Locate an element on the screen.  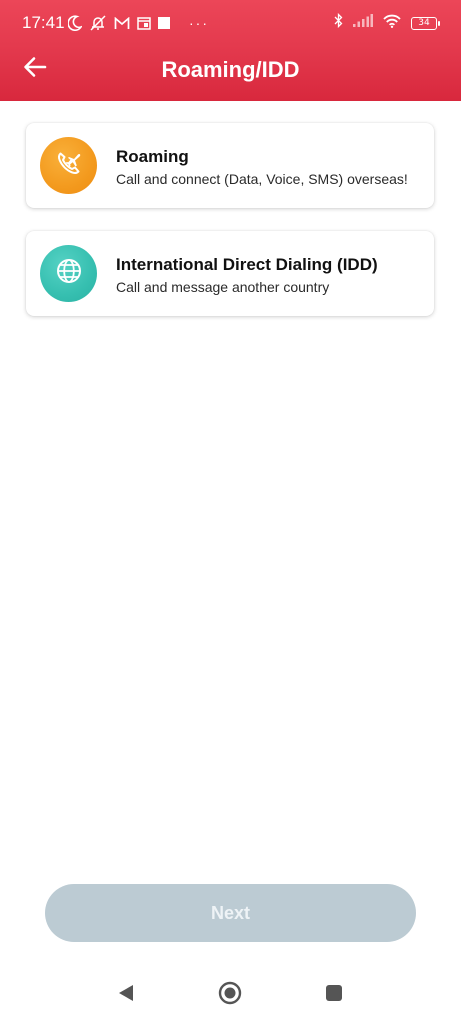
battery-icon: 34 is located at coordinates (425, 23).